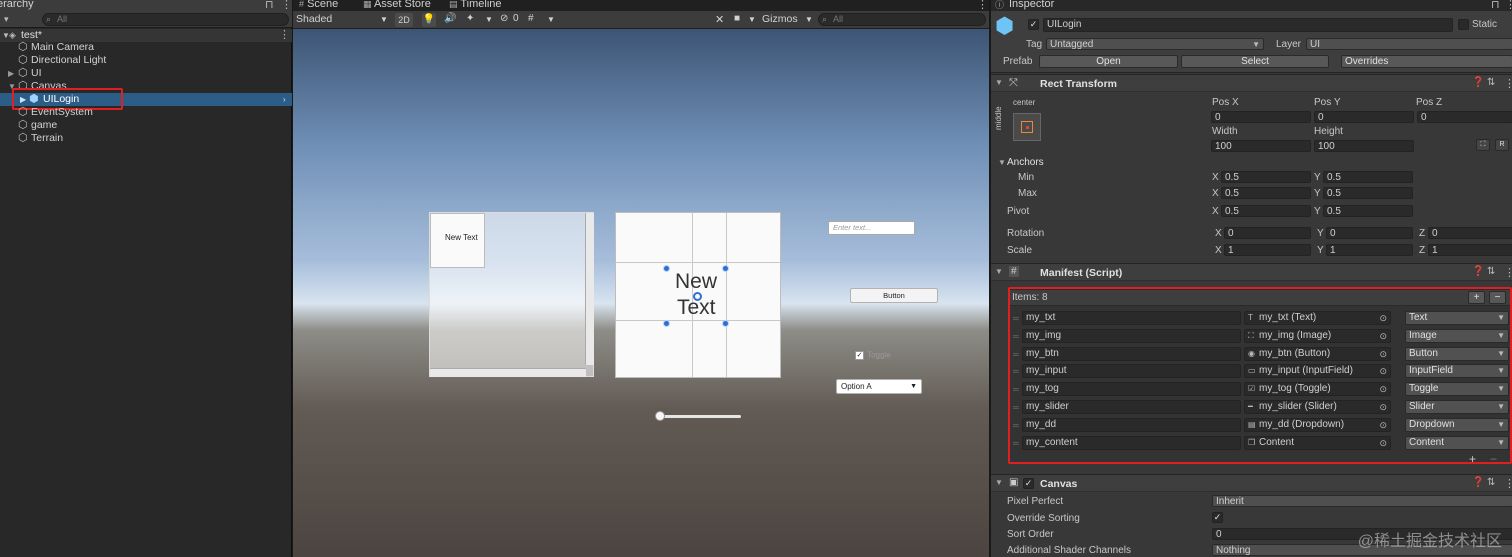 The width and height of the screenshot is (1512, 557). Describe the element at coordinates (1368, 193) in the screenshot. I see `anchor-max-y-field: 0.5` at that location.